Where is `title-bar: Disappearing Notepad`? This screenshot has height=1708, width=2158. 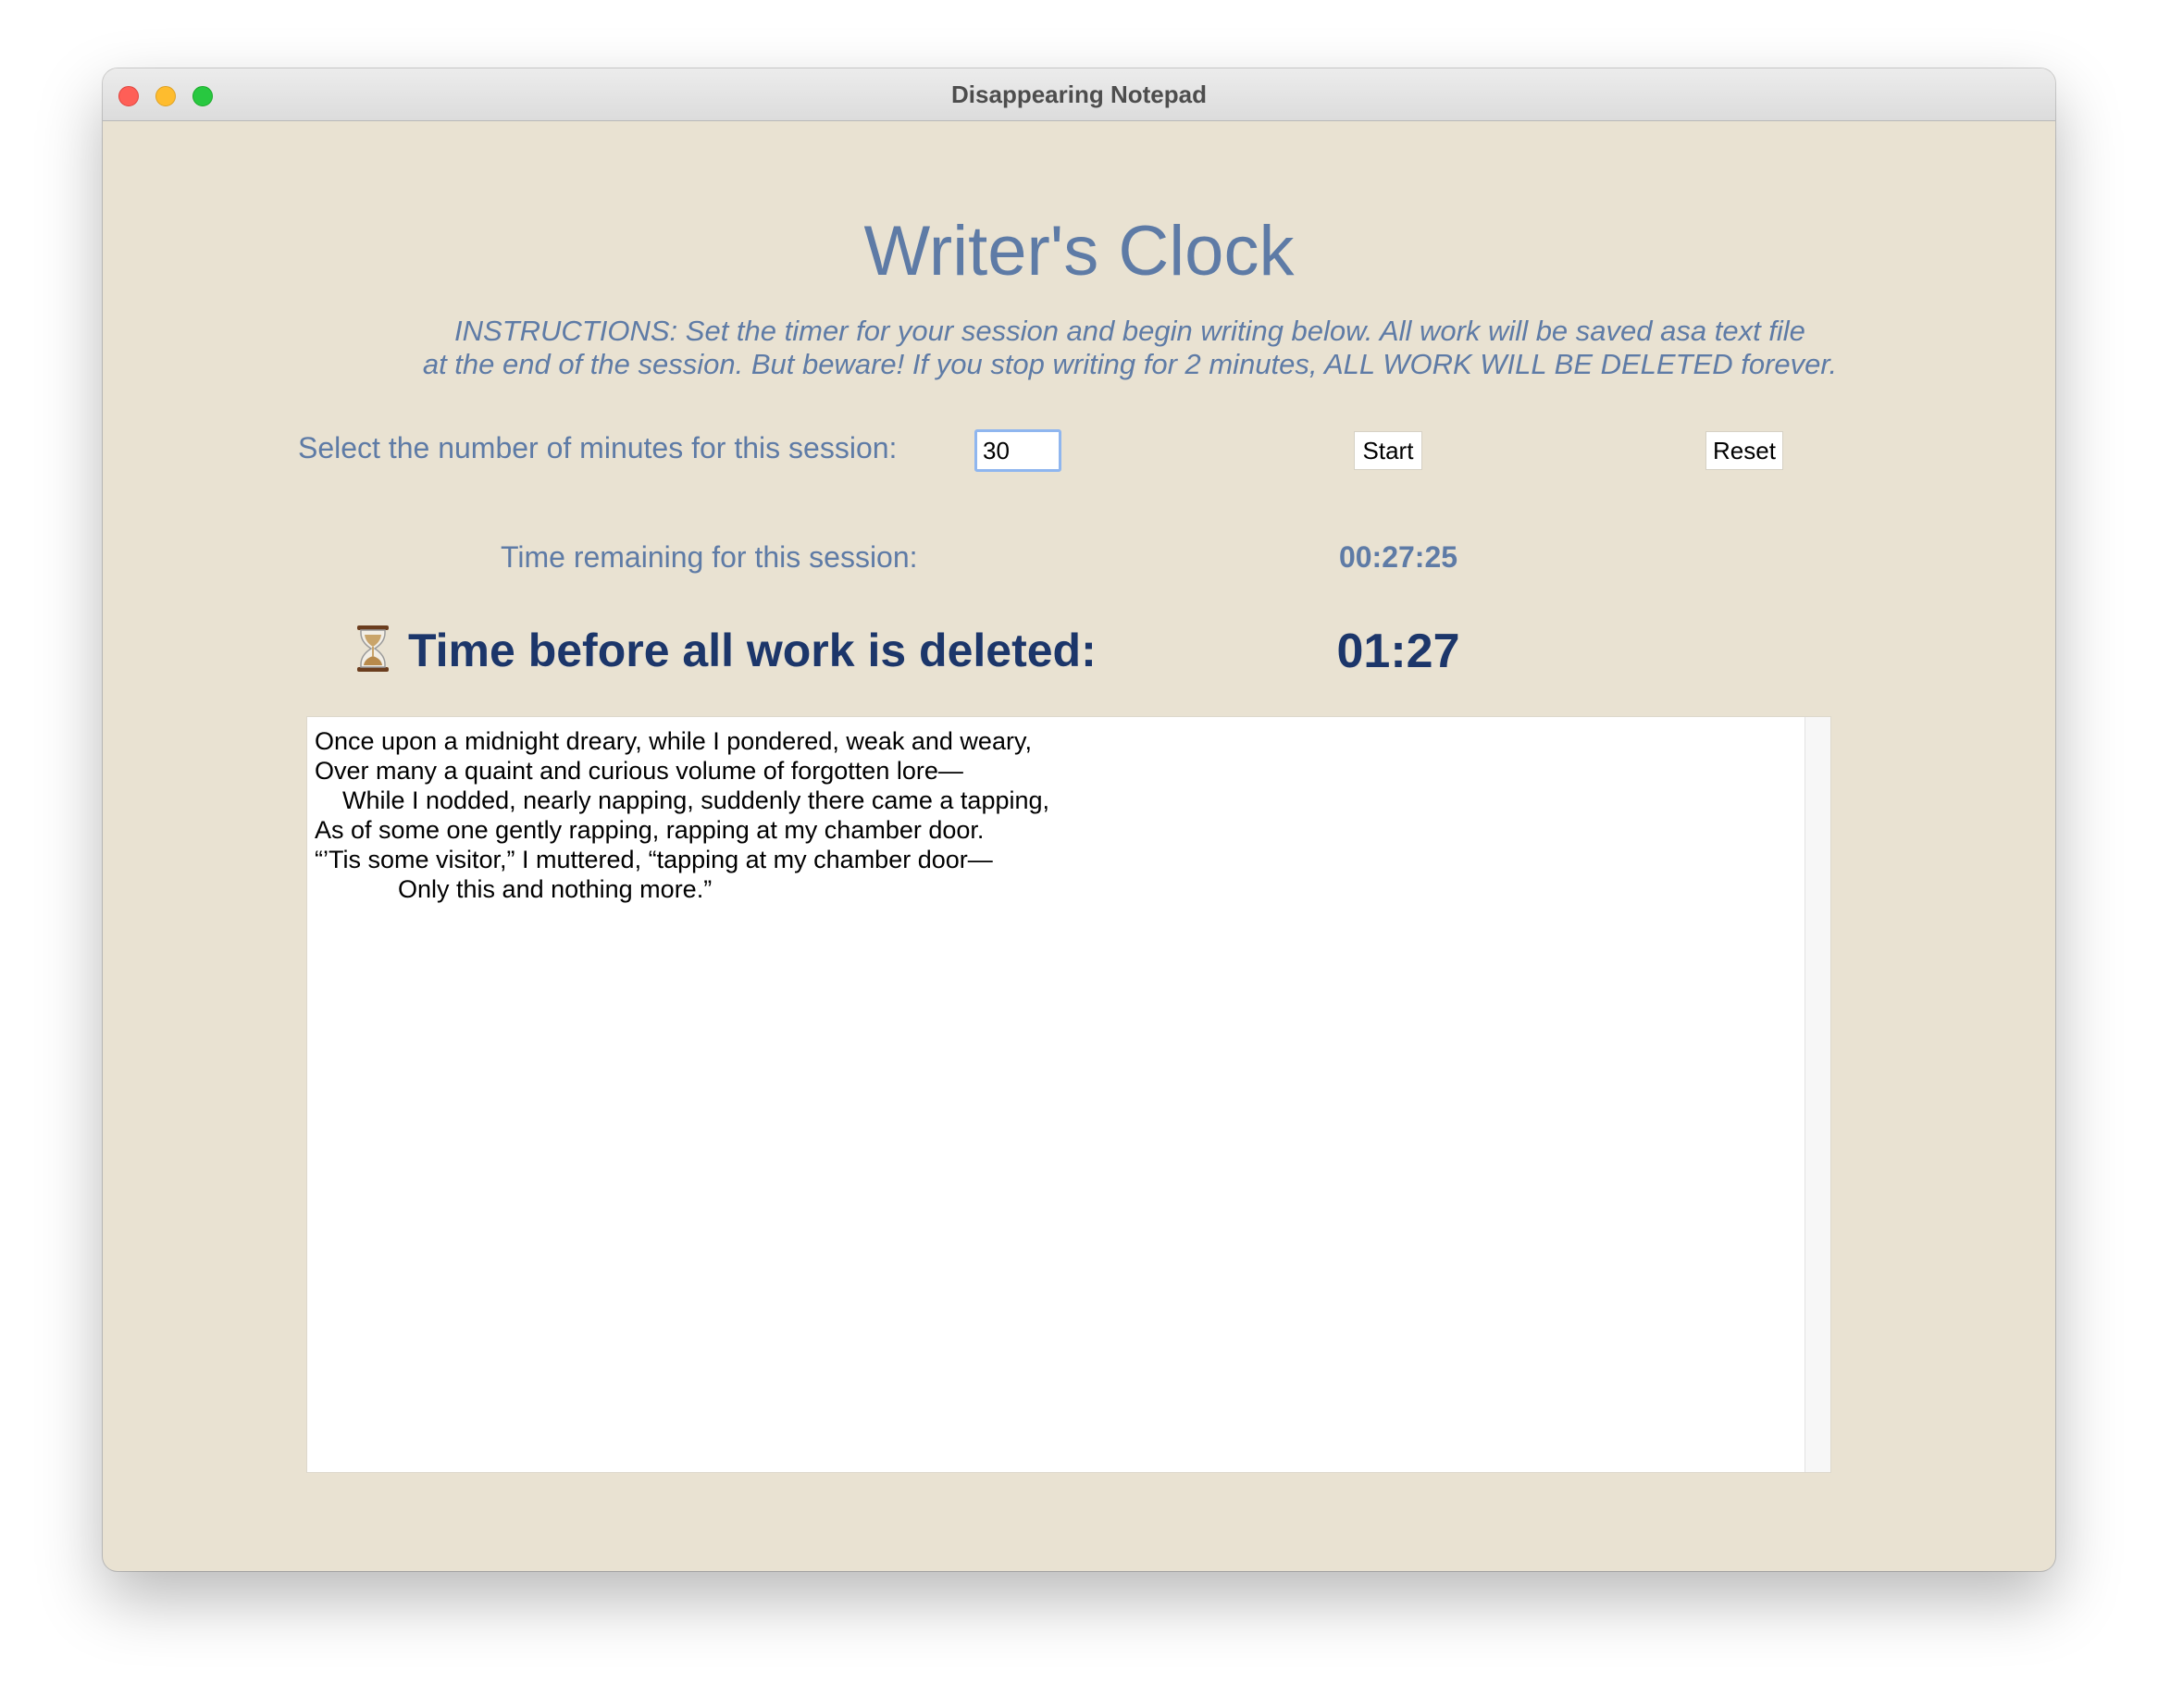 title-bar: Disappearing Notepad is located at coordinates (1079, 94).